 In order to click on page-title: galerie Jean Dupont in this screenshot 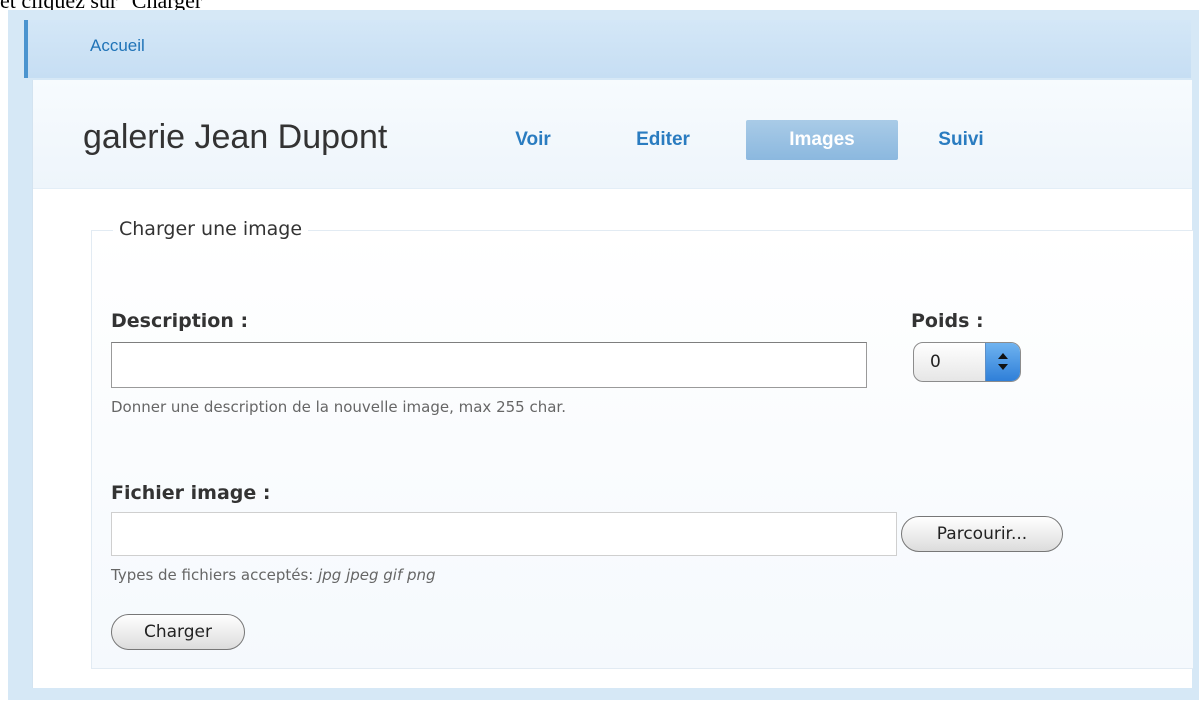, I will do `click(235, 137)`.